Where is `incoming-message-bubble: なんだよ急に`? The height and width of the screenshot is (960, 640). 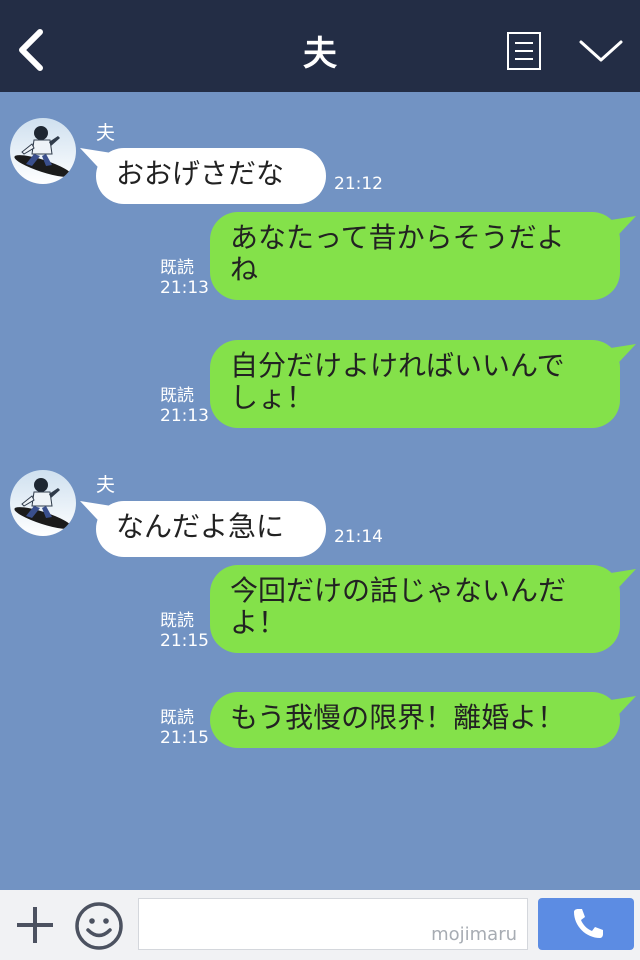 incoming-message-bubble: なんだよ急に is located at coordinates (203, 529).